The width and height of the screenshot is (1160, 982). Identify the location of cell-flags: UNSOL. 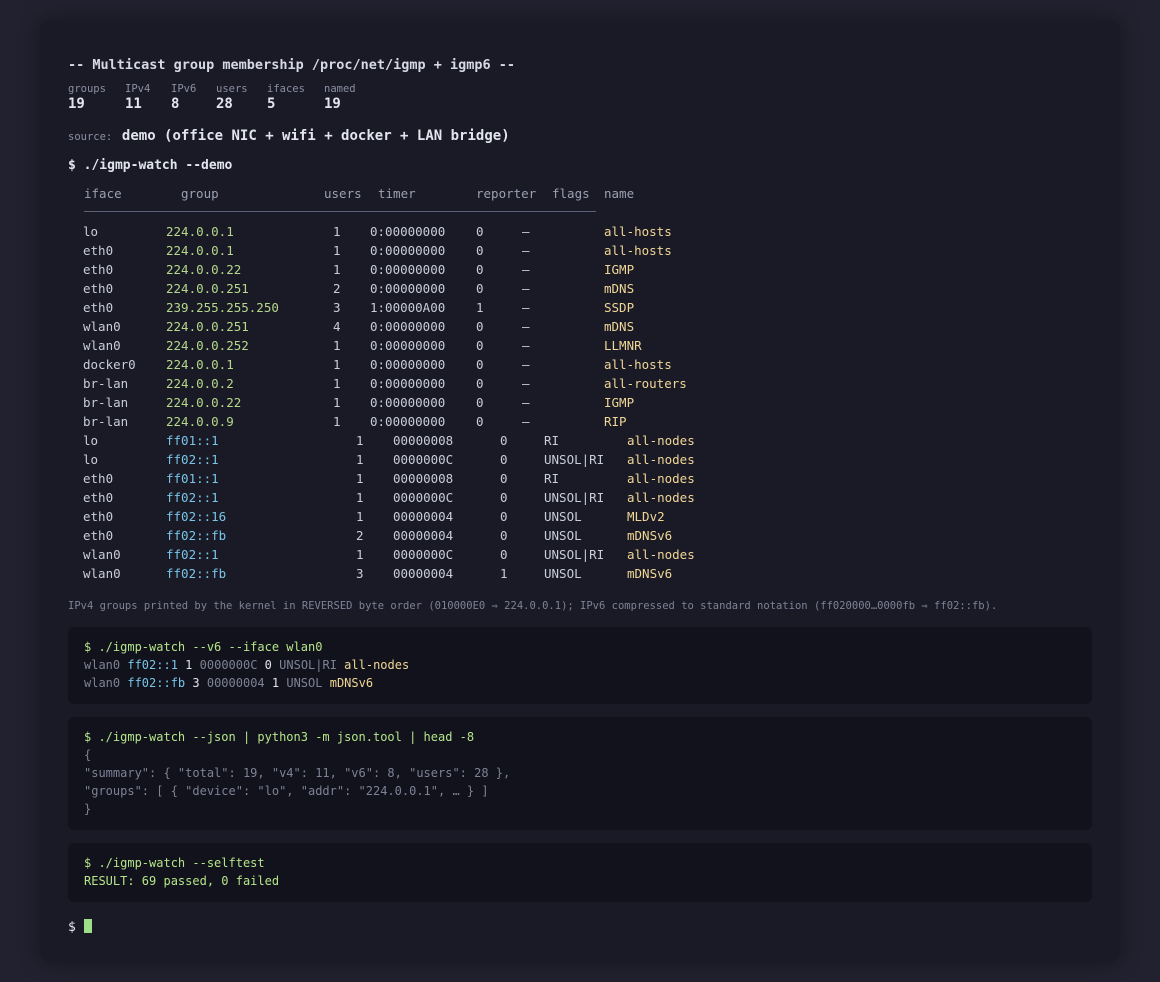
(563, 516).